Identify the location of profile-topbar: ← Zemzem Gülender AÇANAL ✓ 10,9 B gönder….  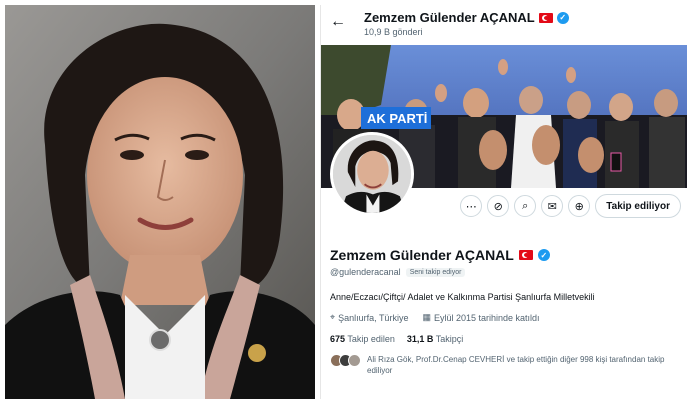
(504, 24).